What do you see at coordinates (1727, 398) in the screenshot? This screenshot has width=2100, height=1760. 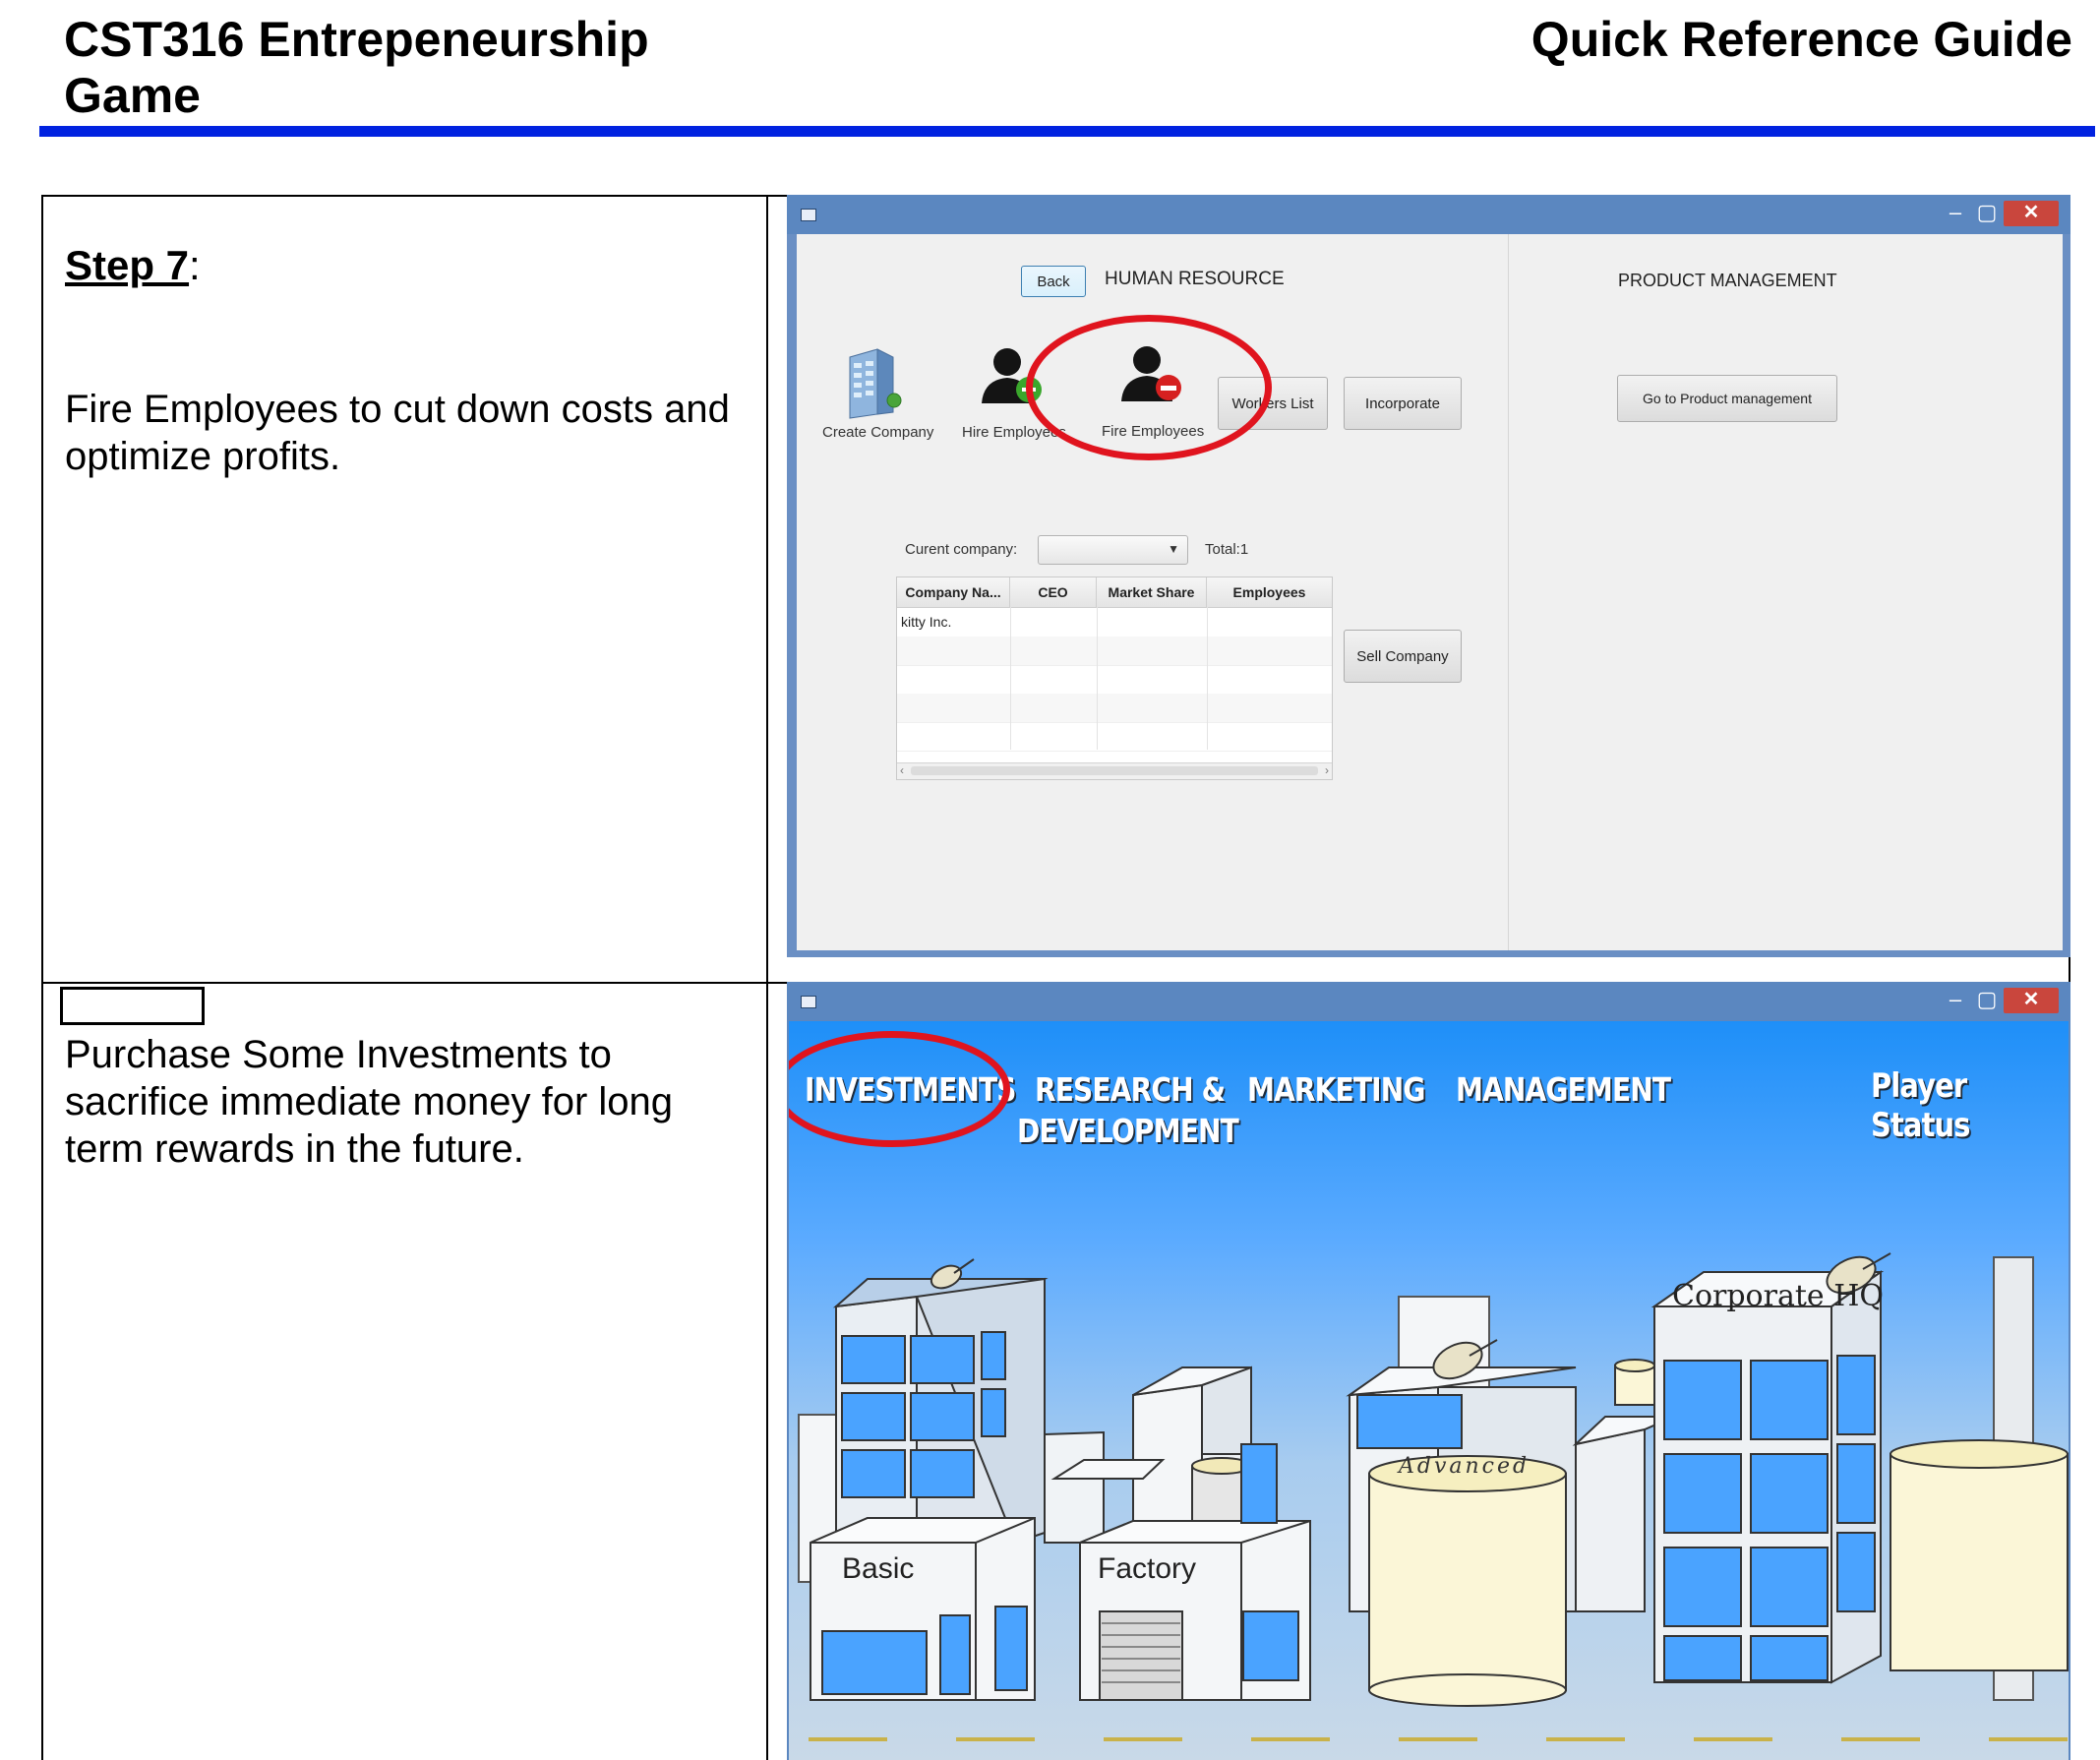 I see `go-product-management-button: Go to Product management` at bounding box center [1727, 398].